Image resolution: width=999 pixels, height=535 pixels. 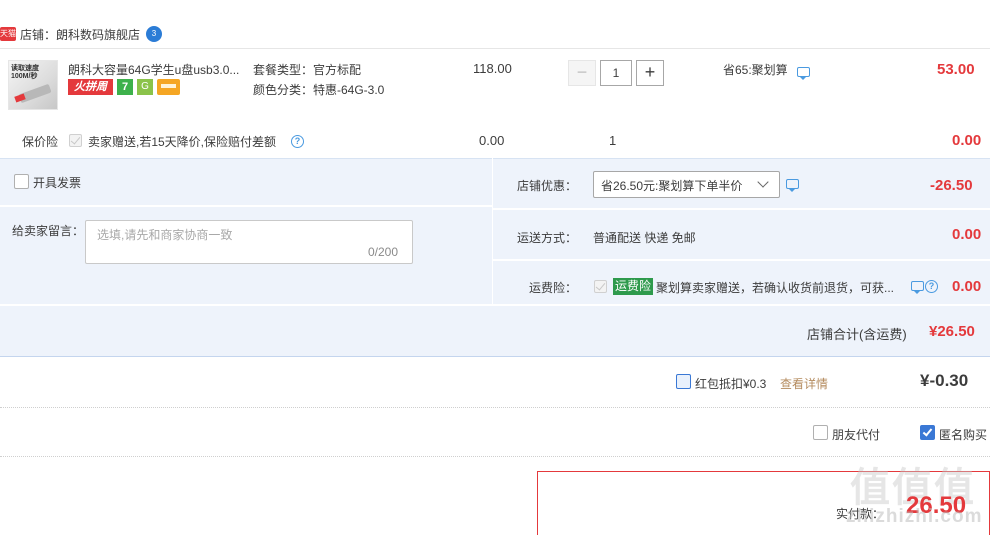 What do you see at coordinates (25, 72) in the screenshot?
I see `thumb-speed-text: 读取速度 100M/秒` at bounding box center [25, 72].